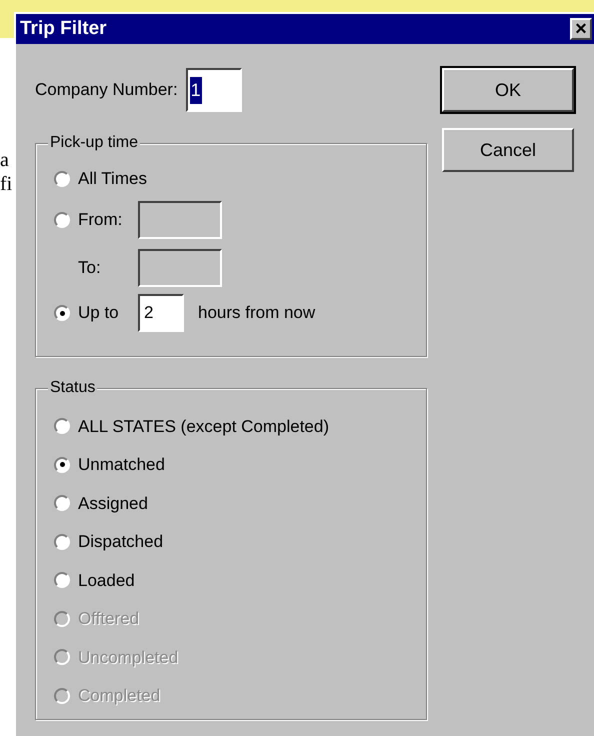 The image size is (594, 736). Describe the element at coordinates (7, 184) in the screenshot. I see `background-text: fi` at that location.